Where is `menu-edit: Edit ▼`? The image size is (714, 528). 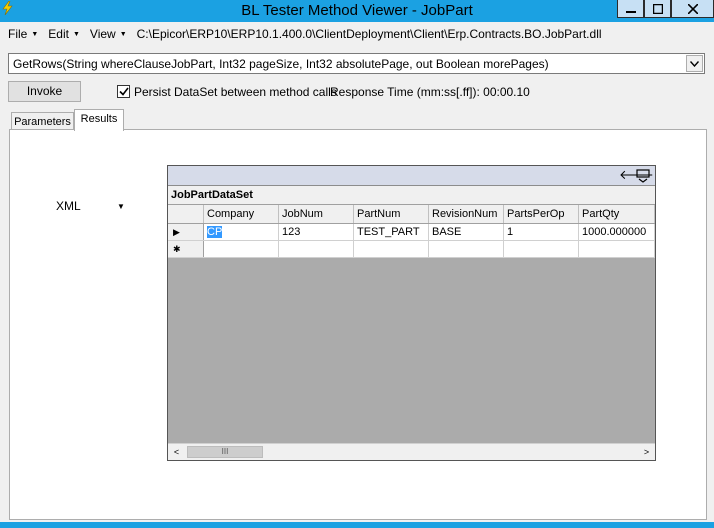
menu-edit: Edit ▼ is located at coordinates (64, 34).